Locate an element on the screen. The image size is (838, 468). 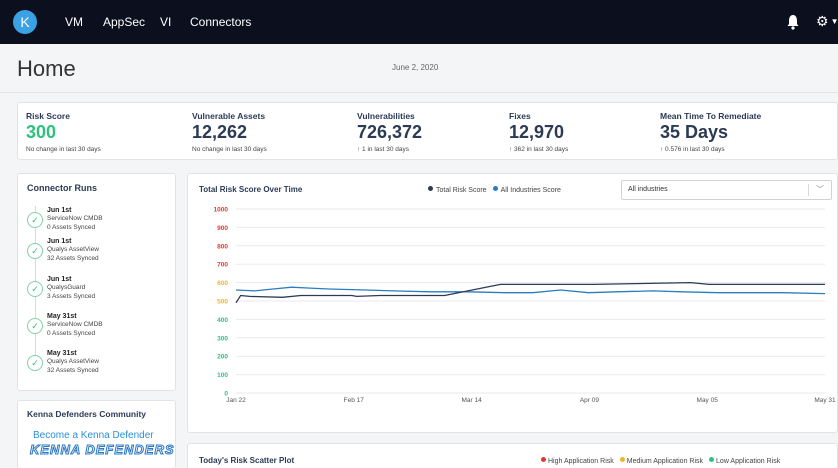
nav-item-appsec: AppSec is located at coordinates (124, 22).